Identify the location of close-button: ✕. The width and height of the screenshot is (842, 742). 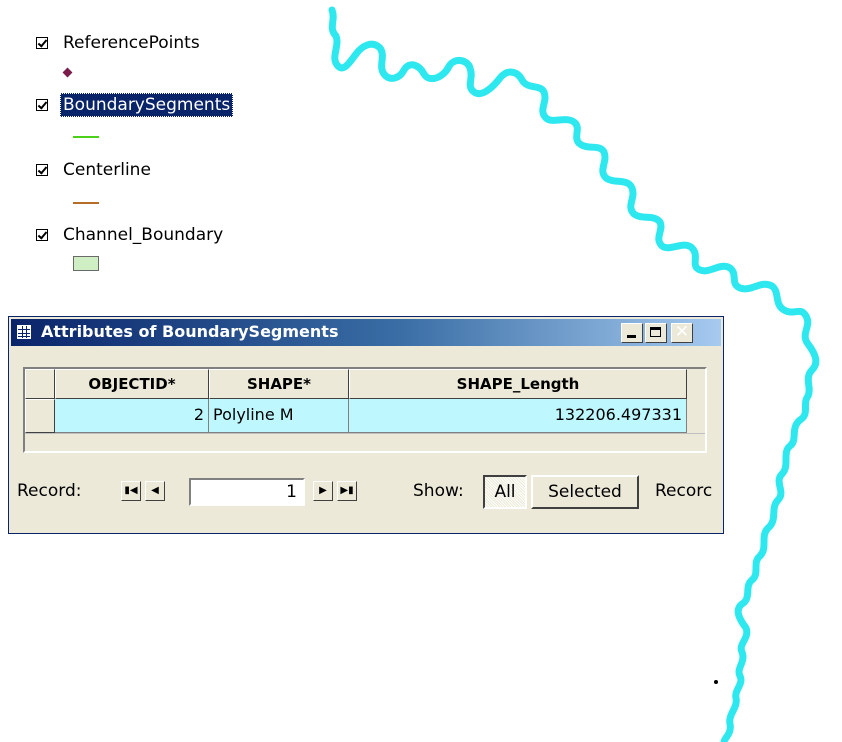
(682, 332).